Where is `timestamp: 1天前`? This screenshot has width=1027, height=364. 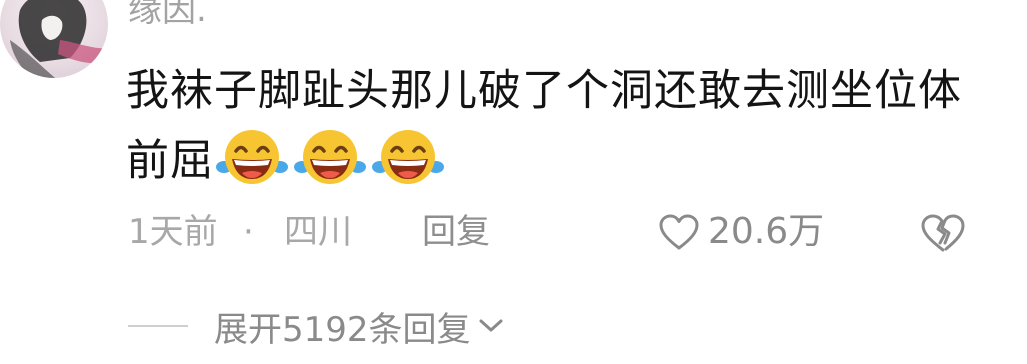
timestamp: 1天前 is located at coordinates (173, 232).